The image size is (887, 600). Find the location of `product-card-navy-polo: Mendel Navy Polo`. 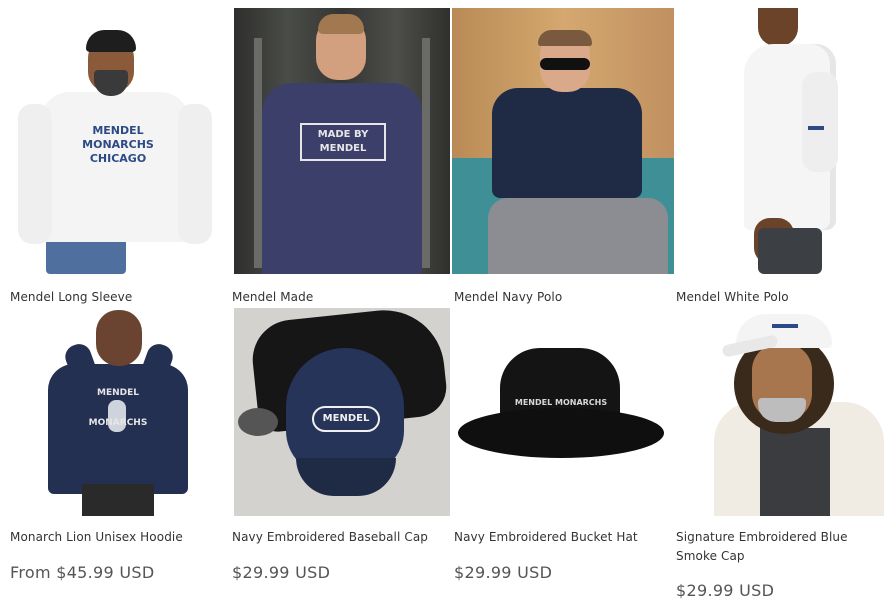

product-card-navy-polo: Mendel Navy Polo is located at coordinates (560, 152).